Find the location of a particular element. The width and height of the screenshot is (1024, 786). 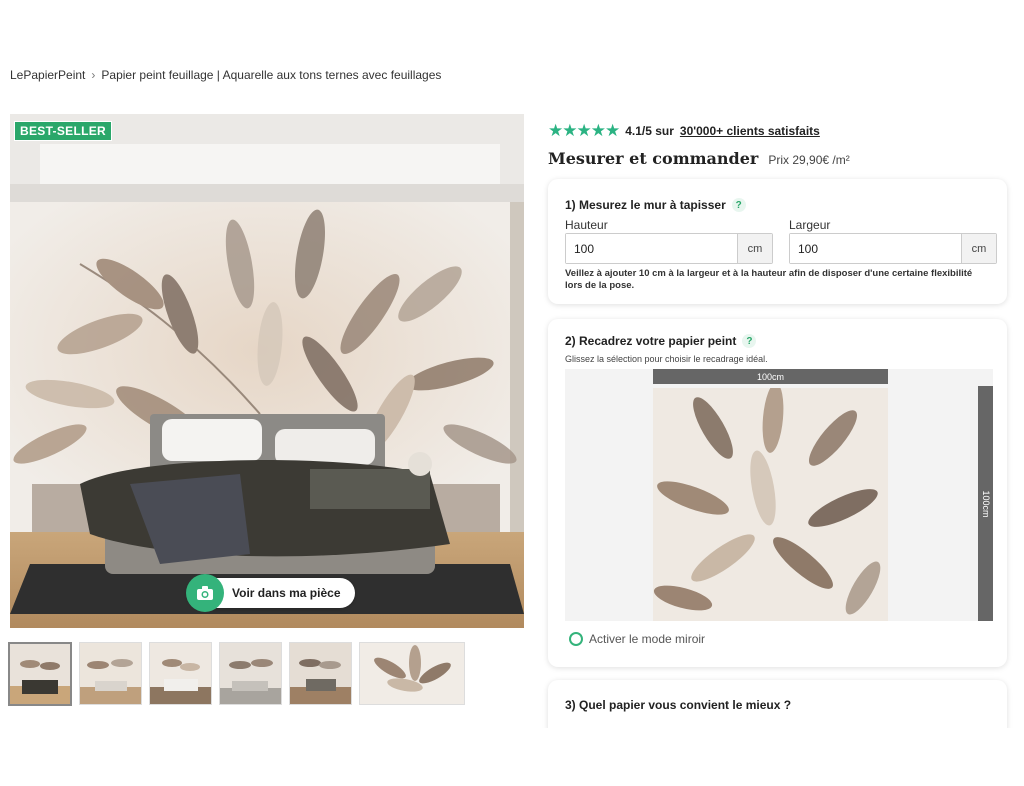

mirror-label: Activer le mode miroir is located at coordinates (647, 639).